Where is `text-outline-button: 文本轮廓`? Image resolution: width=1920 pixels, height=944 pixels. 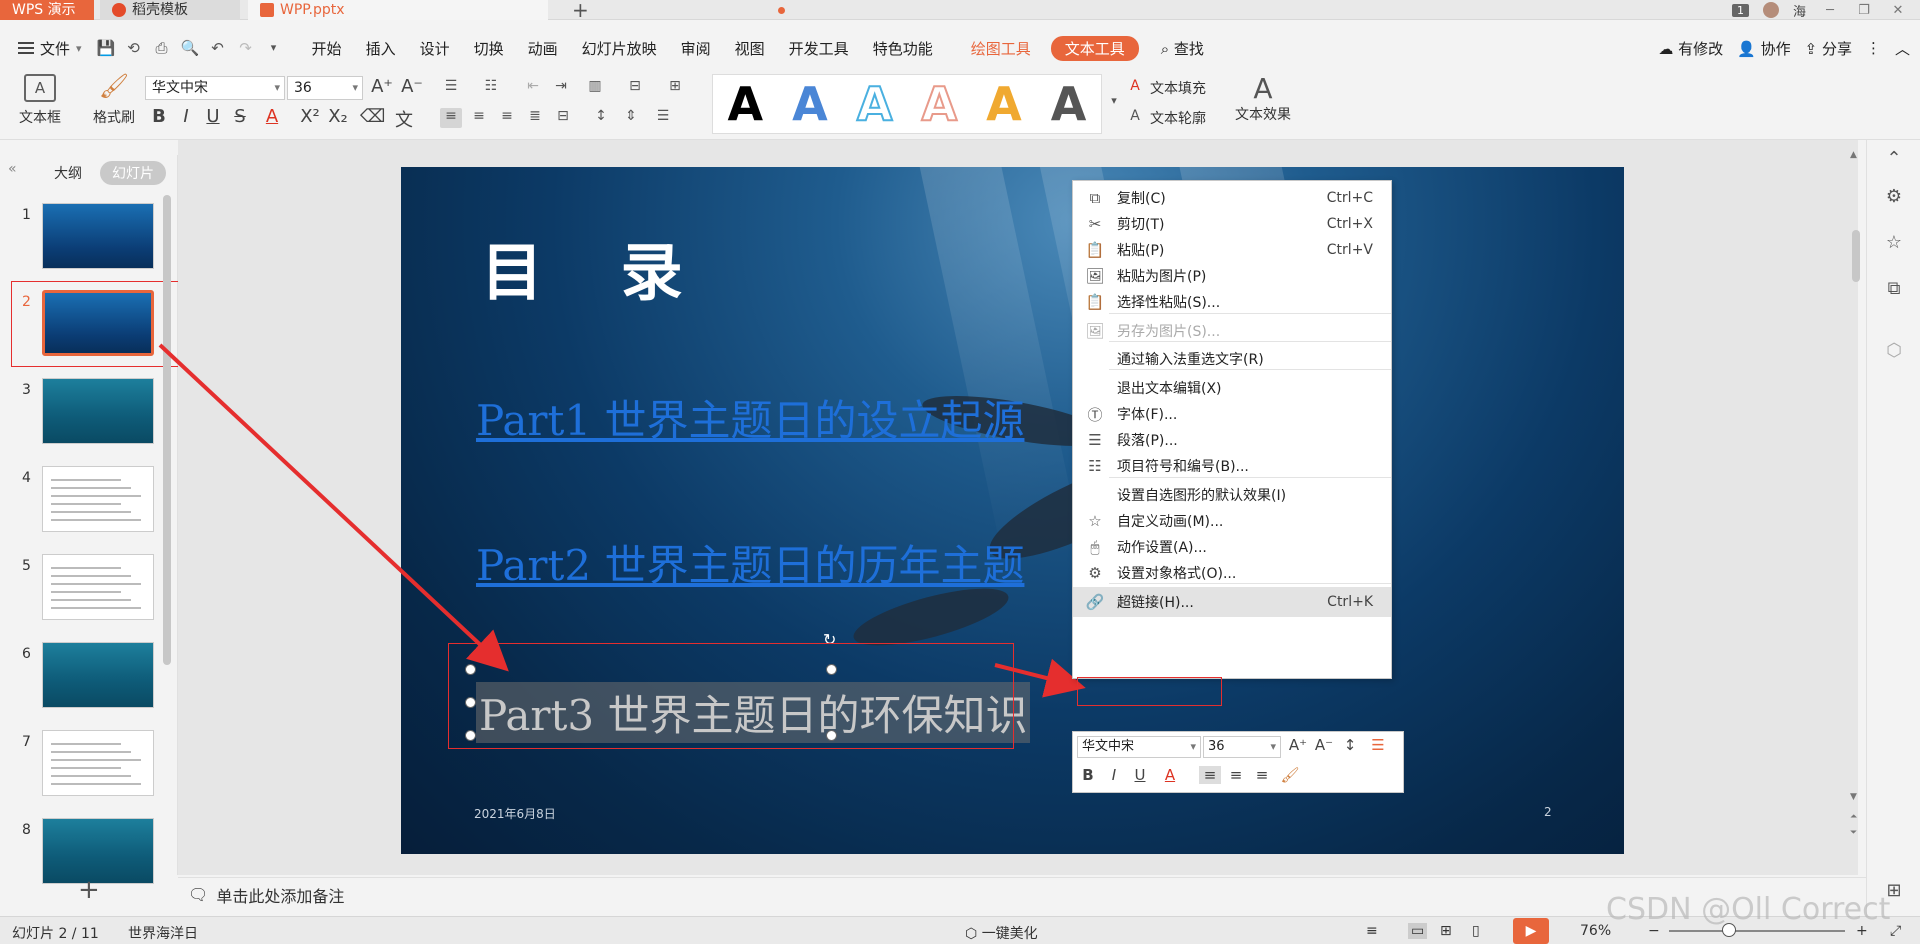
text-outline-button: 文本轮廓 is located at coordinates (1178, 118).